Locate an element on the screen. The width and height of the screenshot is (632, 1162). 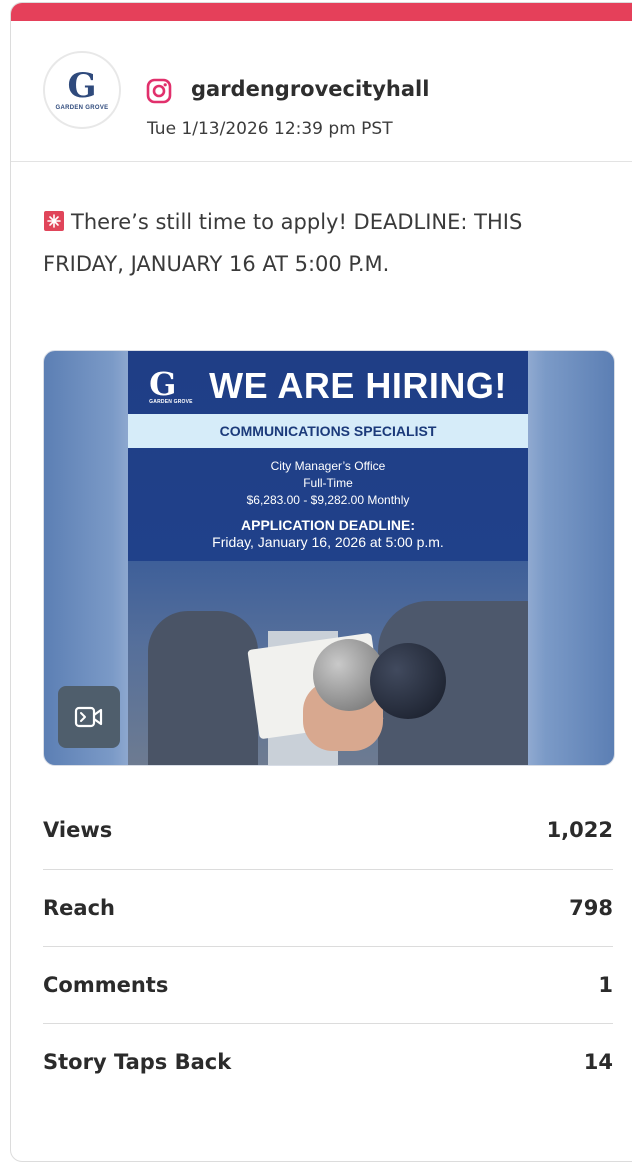
video-badge is located at coordinates (89, 717).